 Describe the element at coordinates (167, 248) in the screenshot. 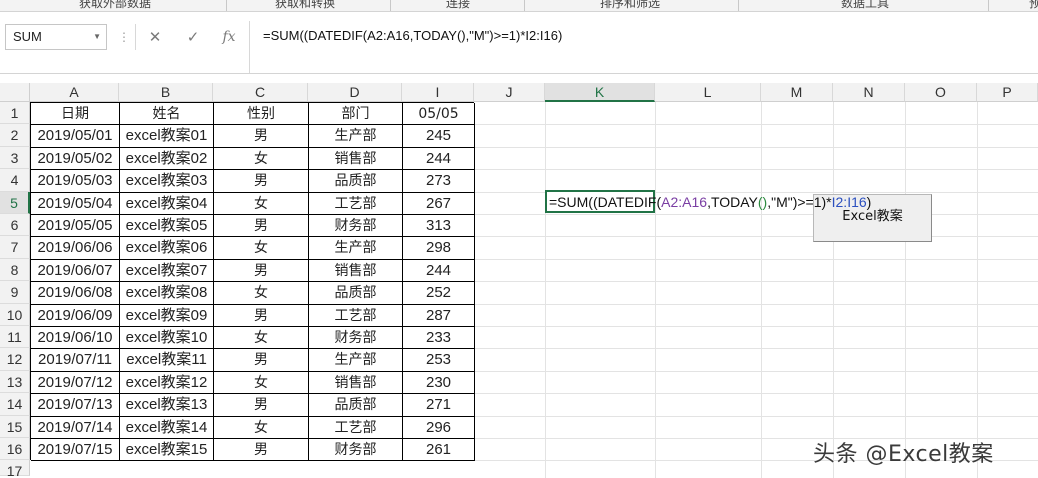

I see `table-cell-name: excel教案06` at that location.